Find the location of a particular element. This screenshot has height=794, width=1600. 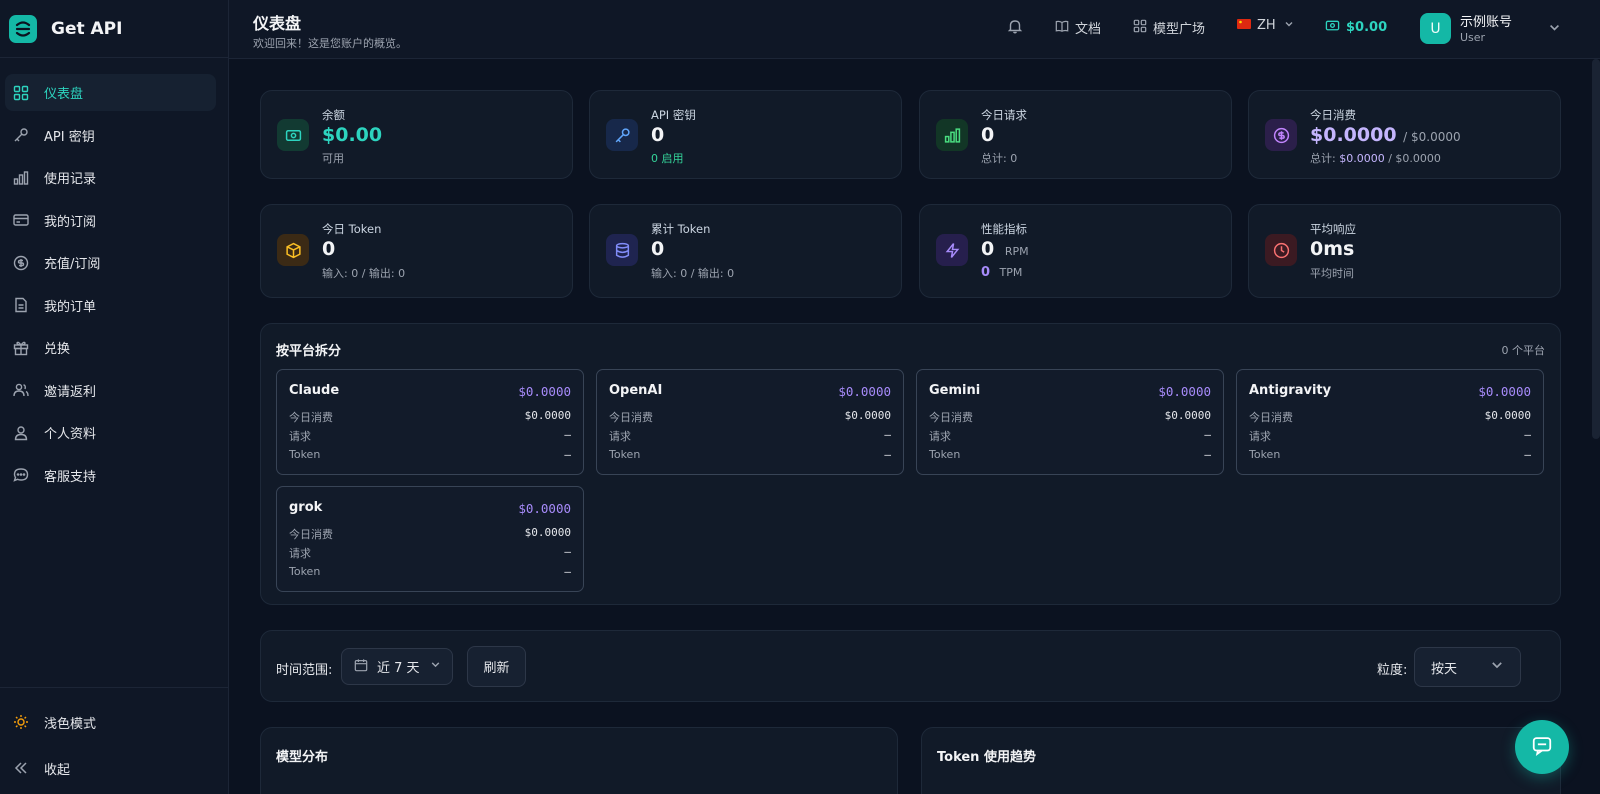

sidebar-nav: 仪表盘 API 密钥 使用记录 我的订阅 充值/订阅 我的订单 兑换 邀请返利 is located at coordinates (114, 276).